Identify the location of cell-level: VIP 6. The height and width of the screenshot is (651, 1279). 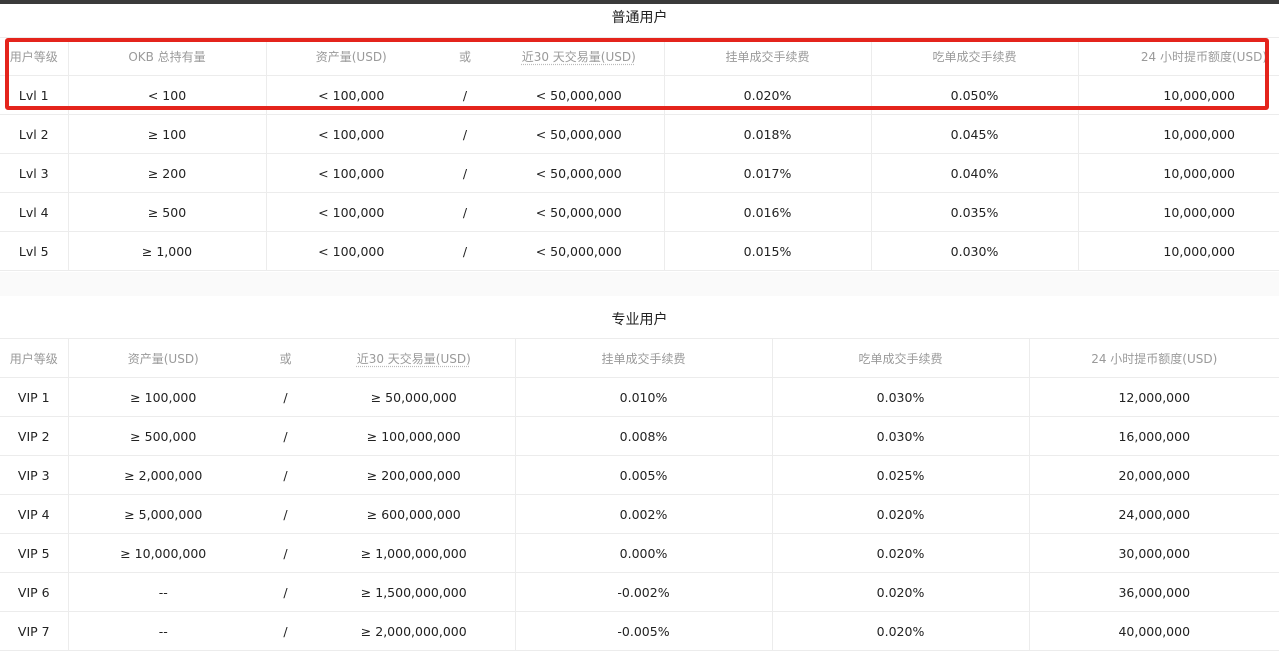
(34, 592).